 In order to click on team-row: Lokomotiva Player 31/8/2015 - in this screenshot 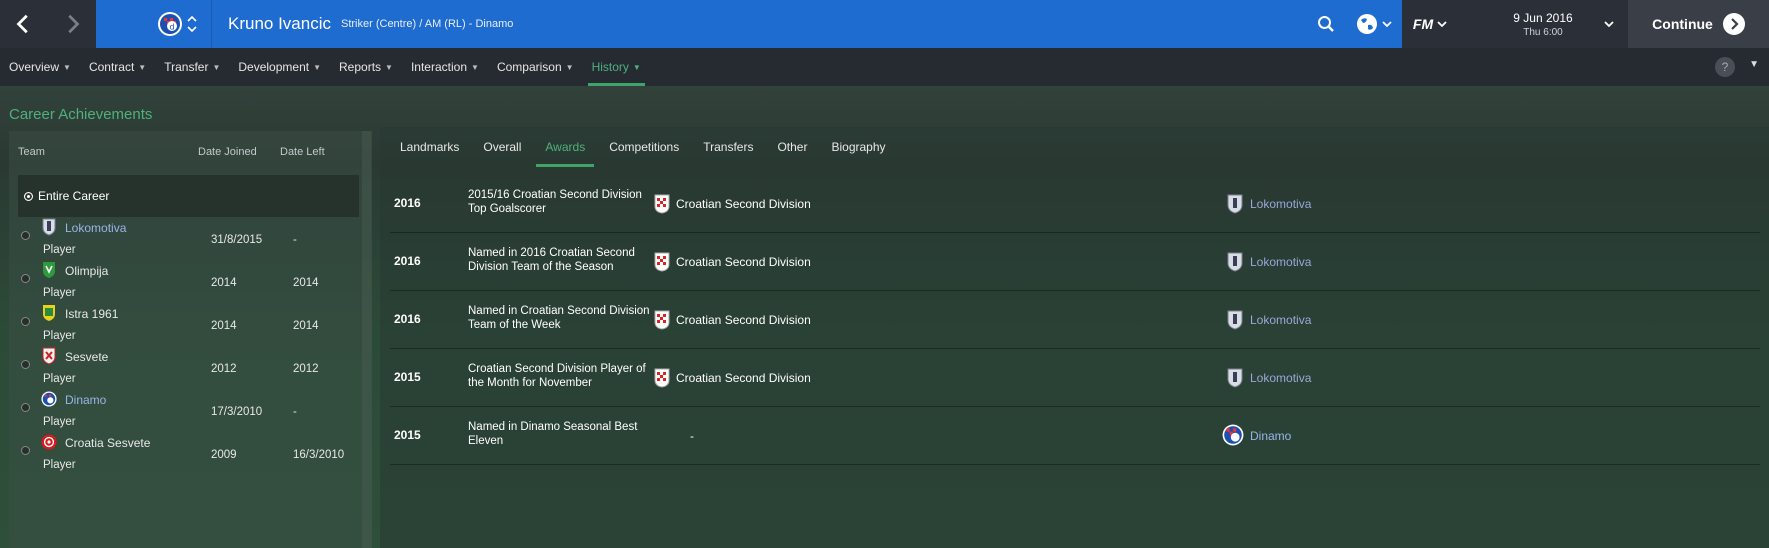, I will do `click(188, 239)`.